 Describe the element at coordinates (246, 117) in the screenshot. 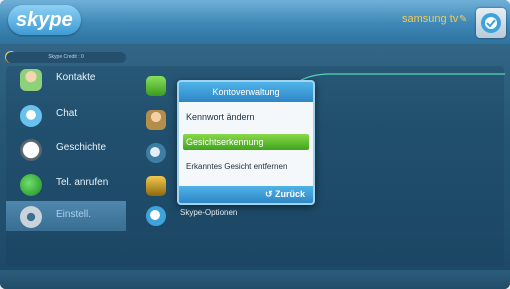

I see `change-password-option: Kennwort ändern` at that location.